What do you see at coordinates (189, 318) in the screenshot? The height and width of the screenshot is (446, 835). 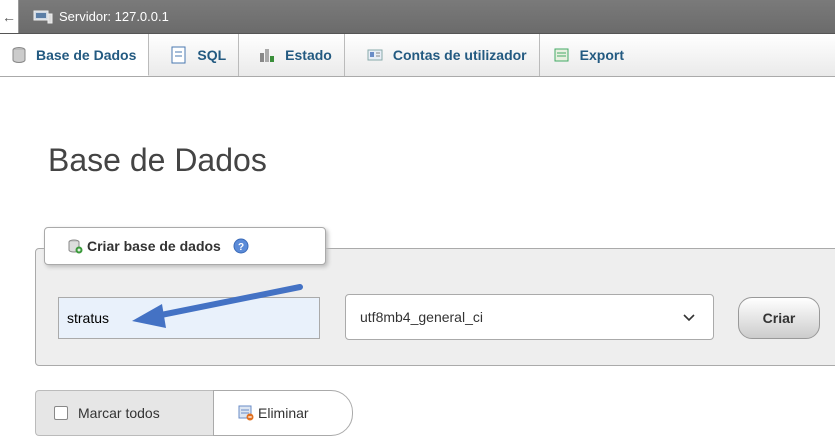 I see `database-name-input` at bounding box center [189, 318].